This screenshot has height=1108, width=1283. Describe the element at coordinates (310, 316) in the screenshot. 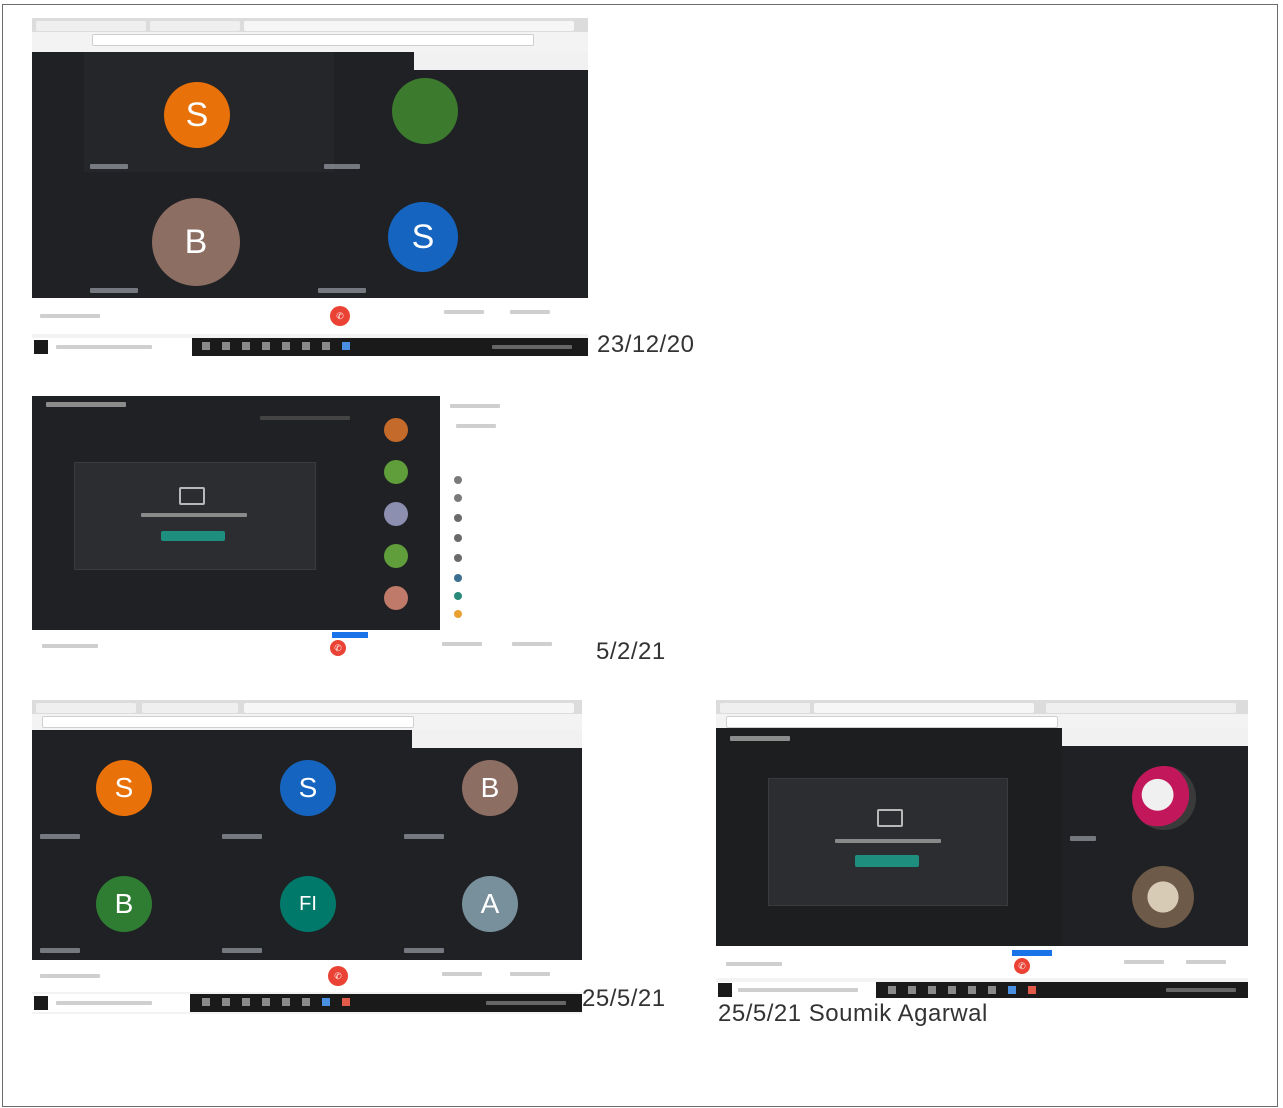

I see `meet-control-bar: ✆` at that location.